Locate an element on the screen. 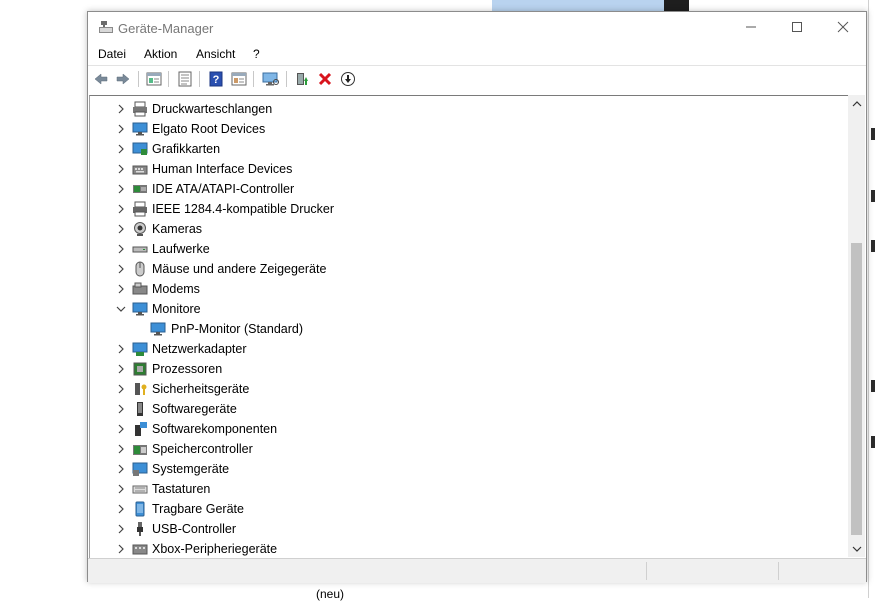  menu-datei: Datei is located at coordinates (112, 54).